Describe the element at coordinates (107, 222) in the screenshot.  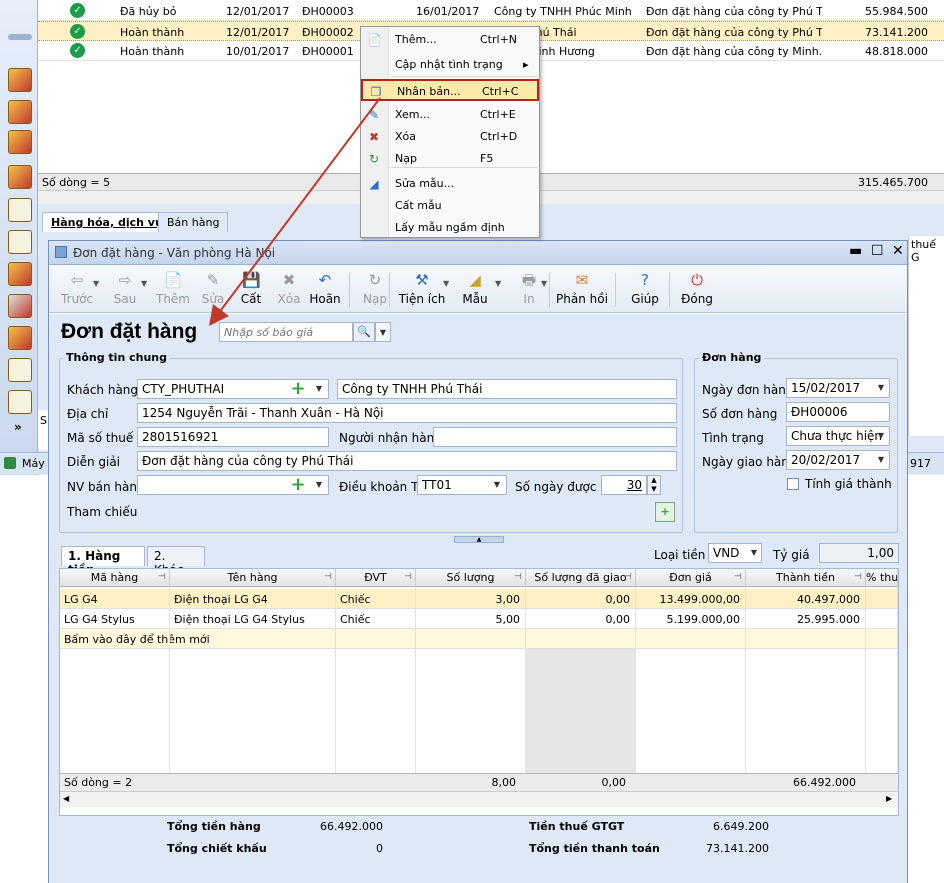
I see `tab-goods: Hàng hóa, dịch vụ` at that location.